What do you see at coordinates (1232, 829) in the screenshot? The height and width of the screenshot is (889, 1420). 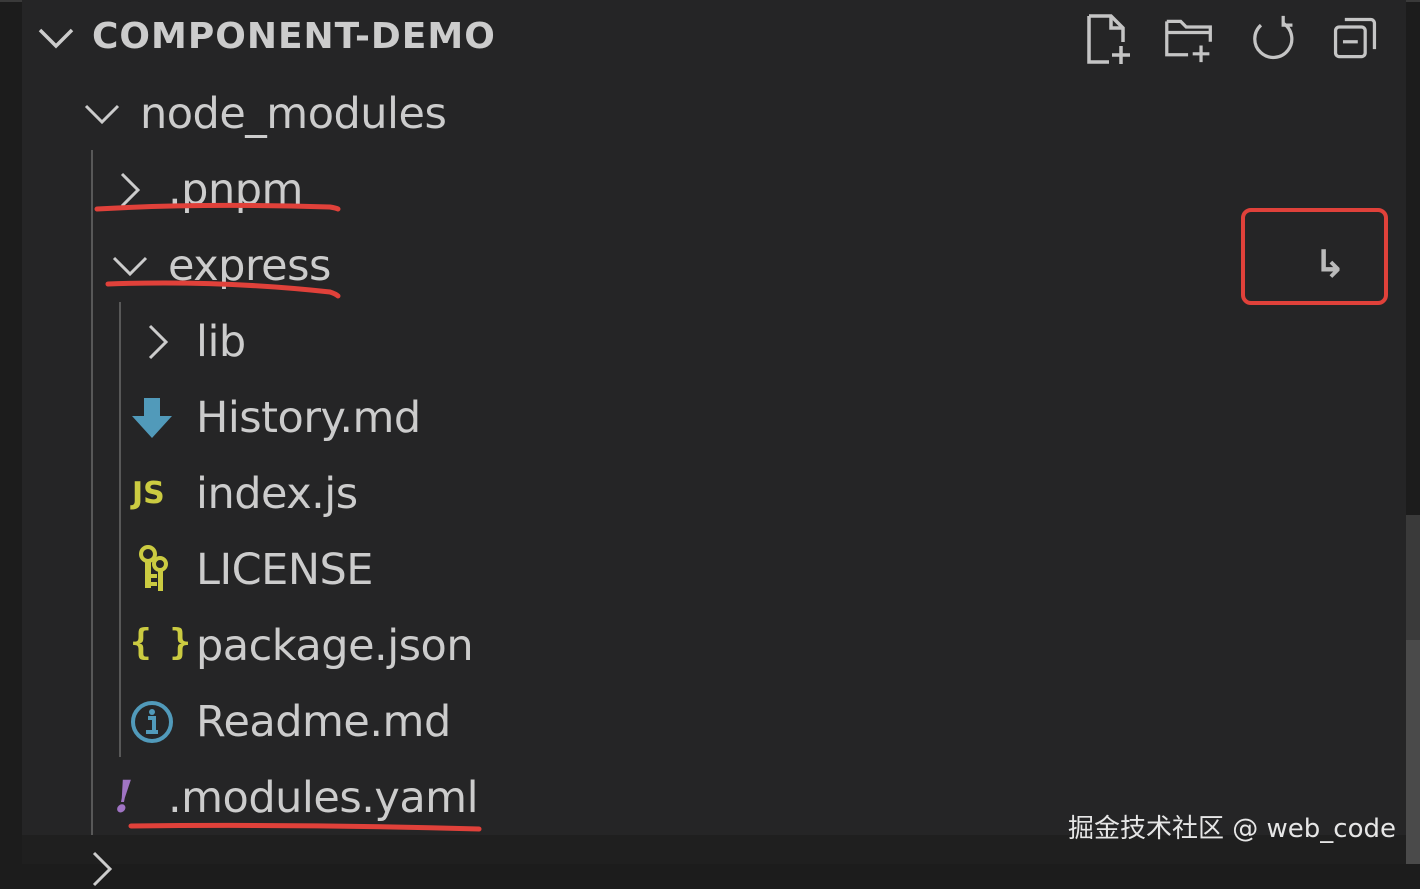 I see `watermark: 掘金技术社区 @ web_code` at bounding box center [1232, 829].